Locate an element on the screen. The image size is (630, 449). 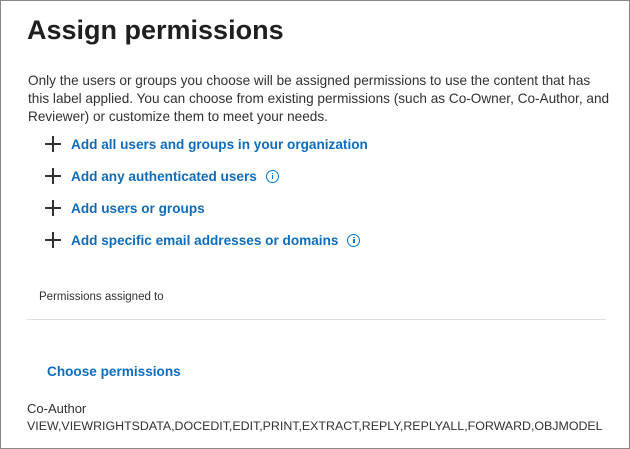
add-users-or-groups-button: Add users or groups is located at coordinates (125, 208).